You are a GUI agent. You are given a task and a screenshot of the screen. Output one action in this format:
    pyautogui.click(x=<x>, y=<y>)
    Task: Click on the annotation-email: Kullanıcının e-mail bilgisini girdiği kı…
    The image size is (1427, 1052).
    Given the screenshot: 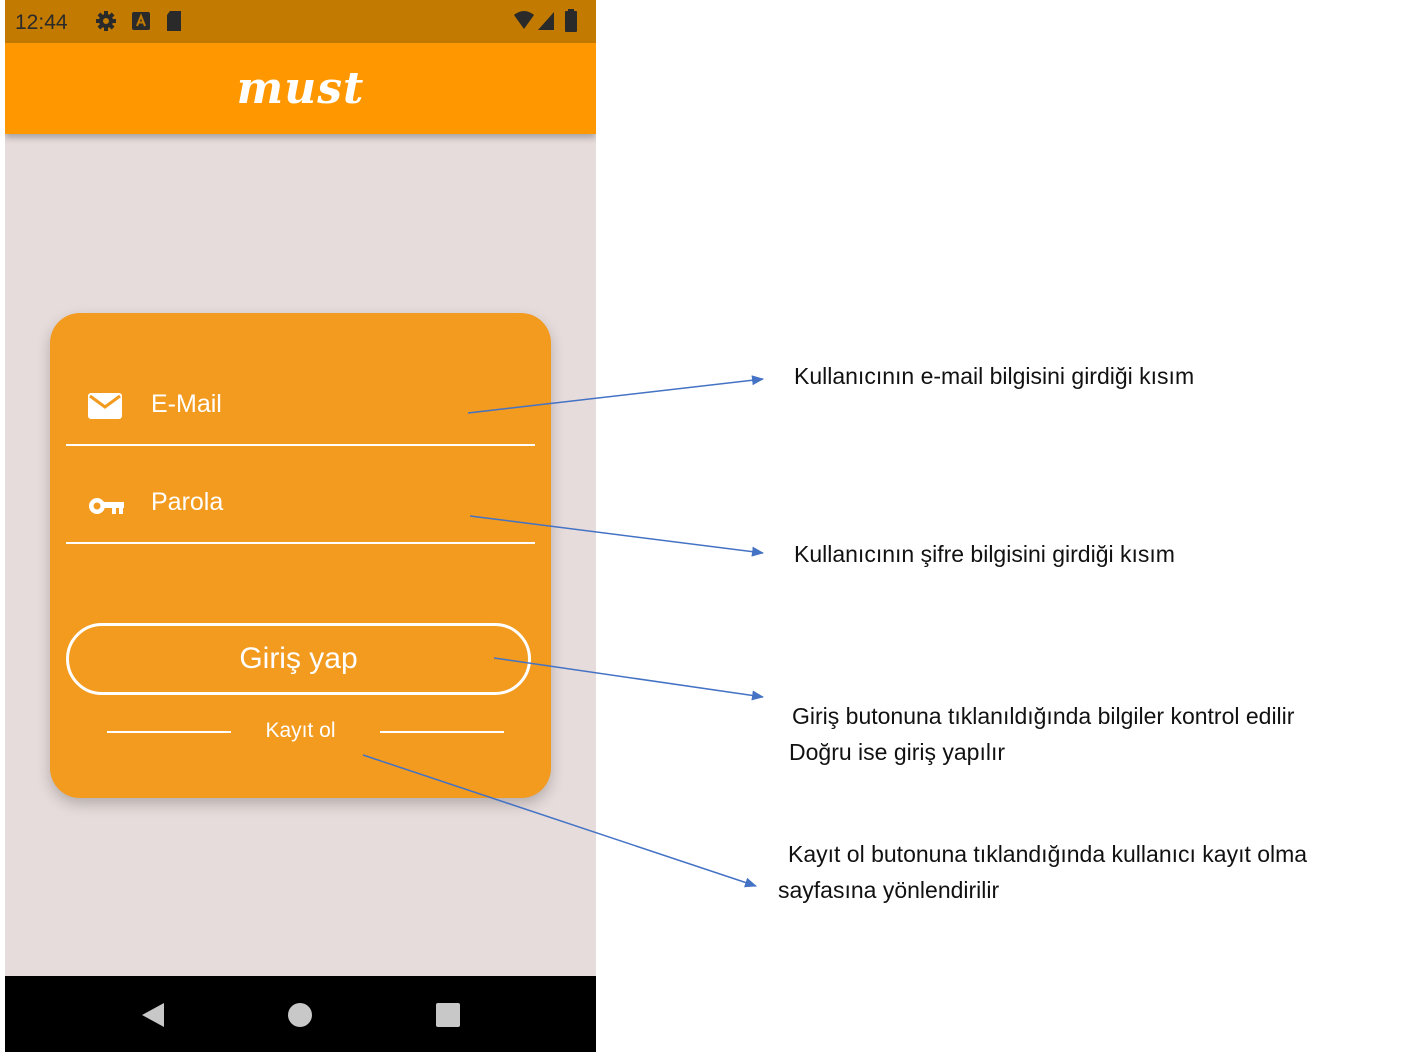 What is the action you would take?
    pyautogui.click(x=994, y=376)
    